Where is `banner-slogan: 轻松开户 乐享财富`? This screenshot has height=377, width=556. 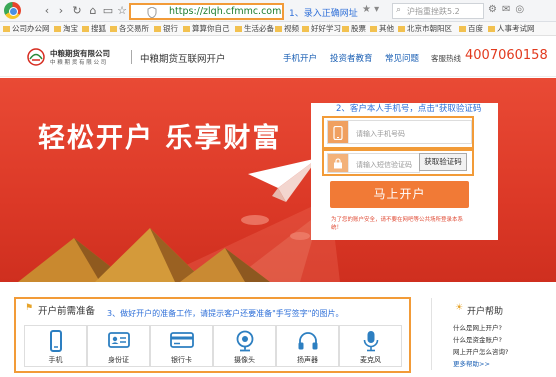 banner-slogan: 轻松开户 乐享财富 is located at coordinates (160, 138).